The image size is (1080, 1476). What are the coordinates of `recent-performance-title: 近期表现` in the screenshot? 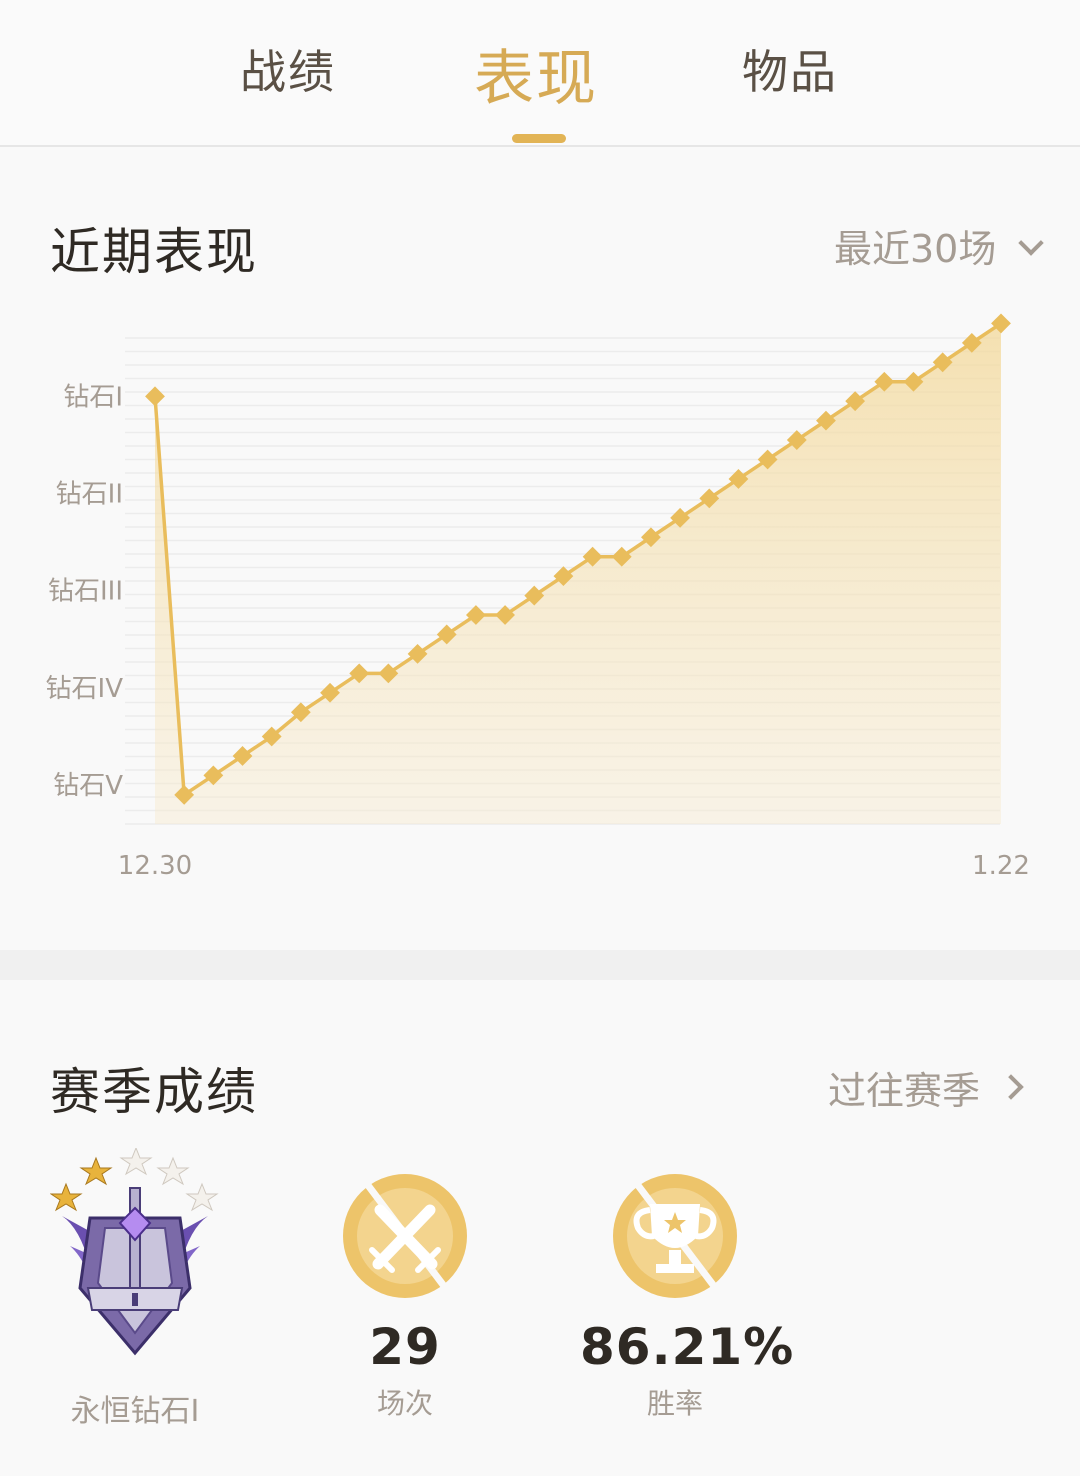 It's located at (154, 252).